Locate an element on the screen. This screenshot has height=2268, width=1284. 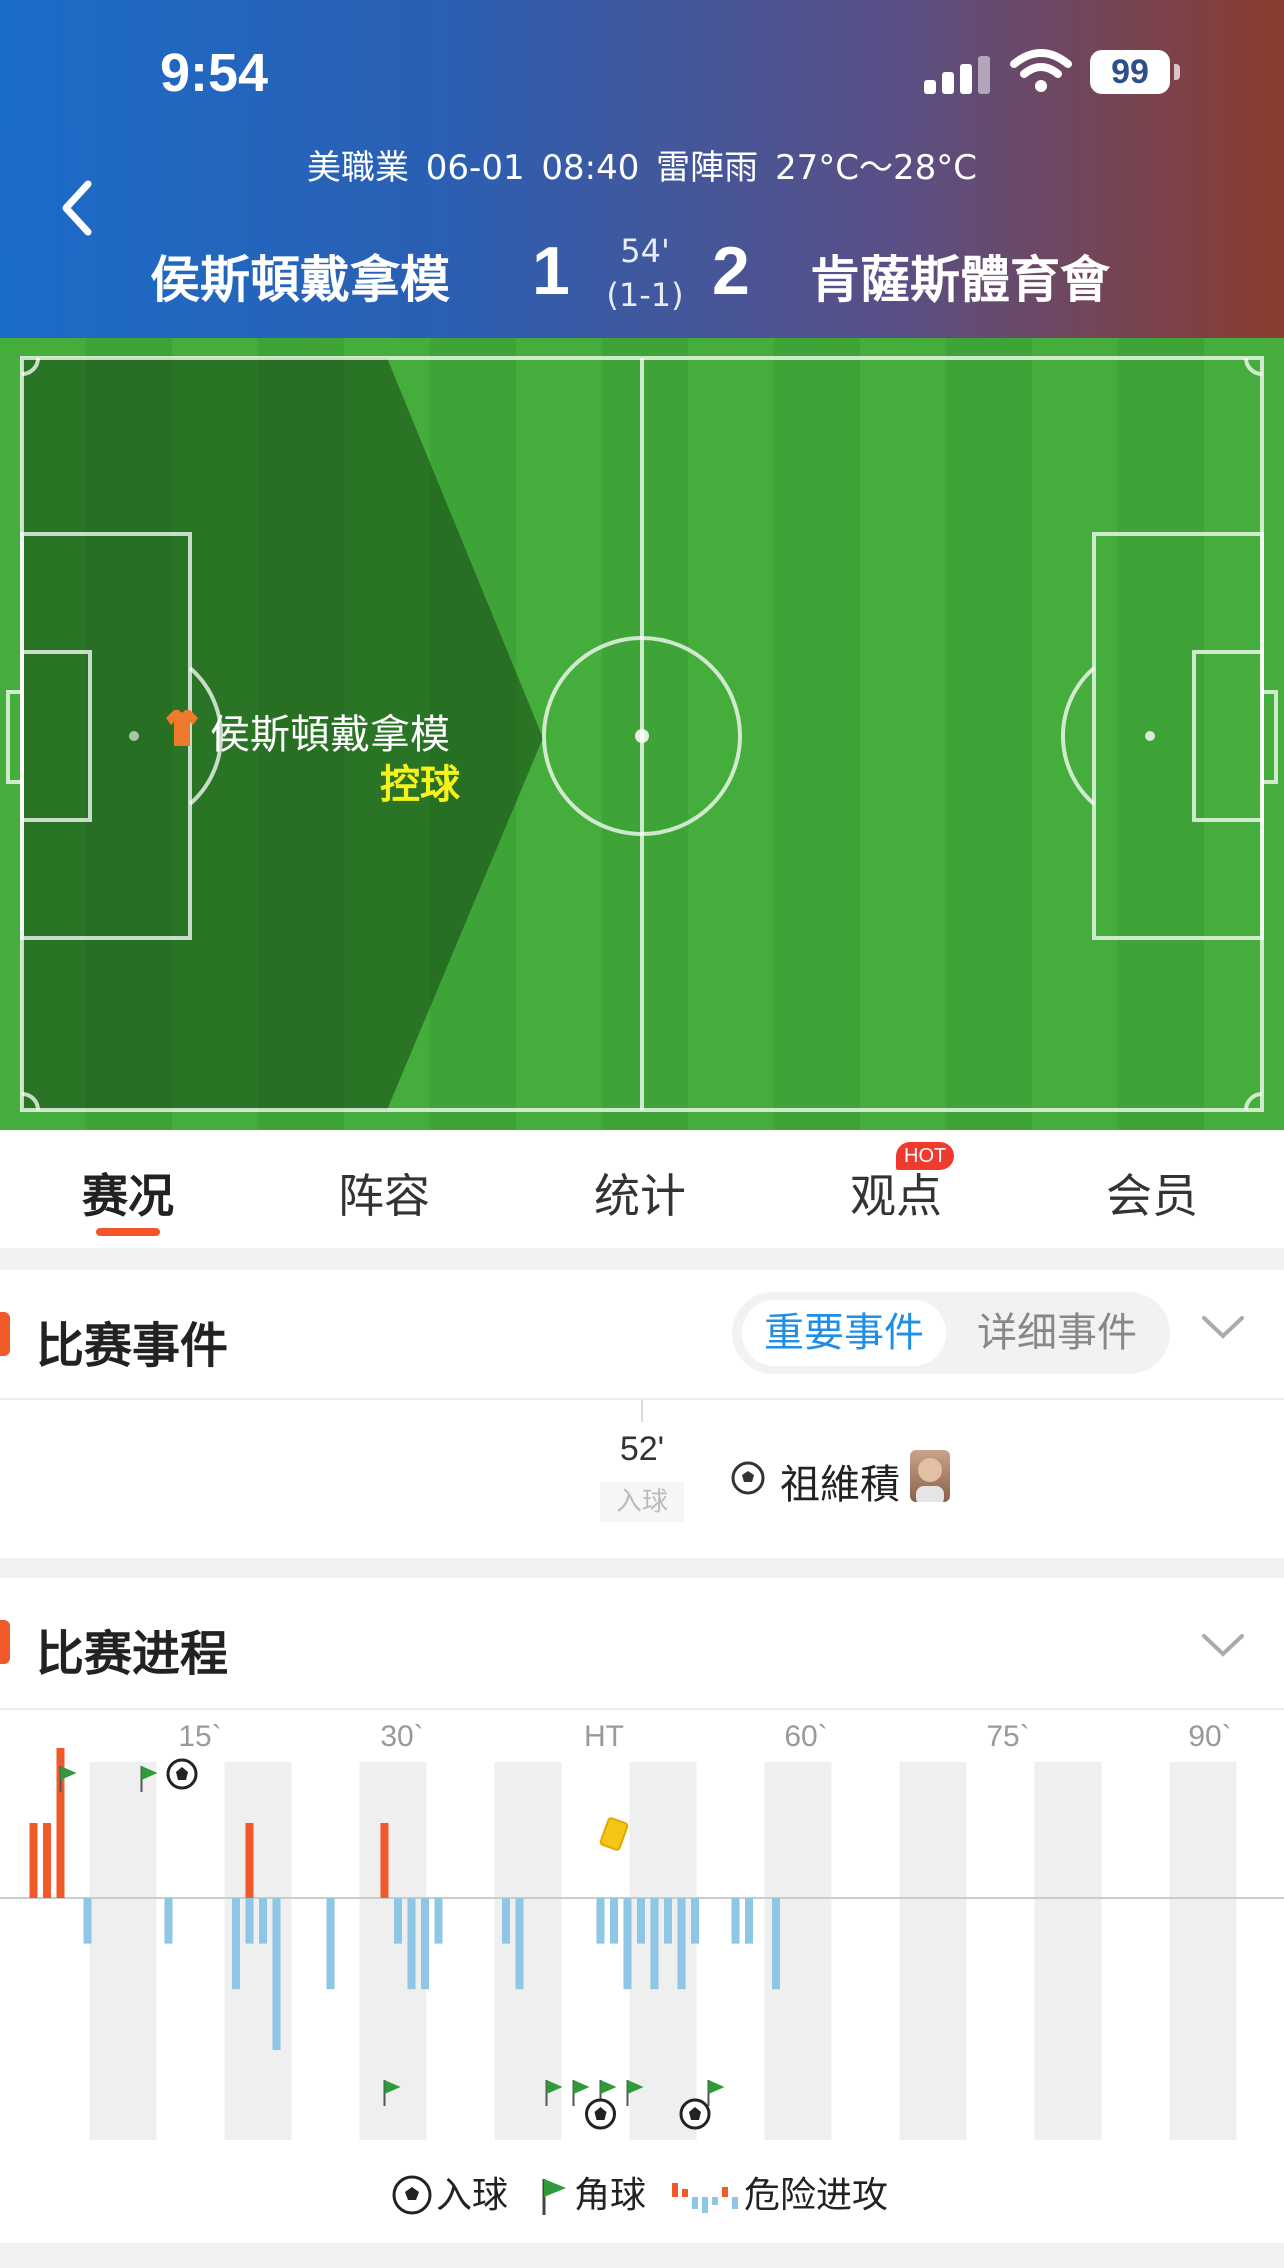
legend-attack: 危险进攻 is located at coordinates (778, 2192).